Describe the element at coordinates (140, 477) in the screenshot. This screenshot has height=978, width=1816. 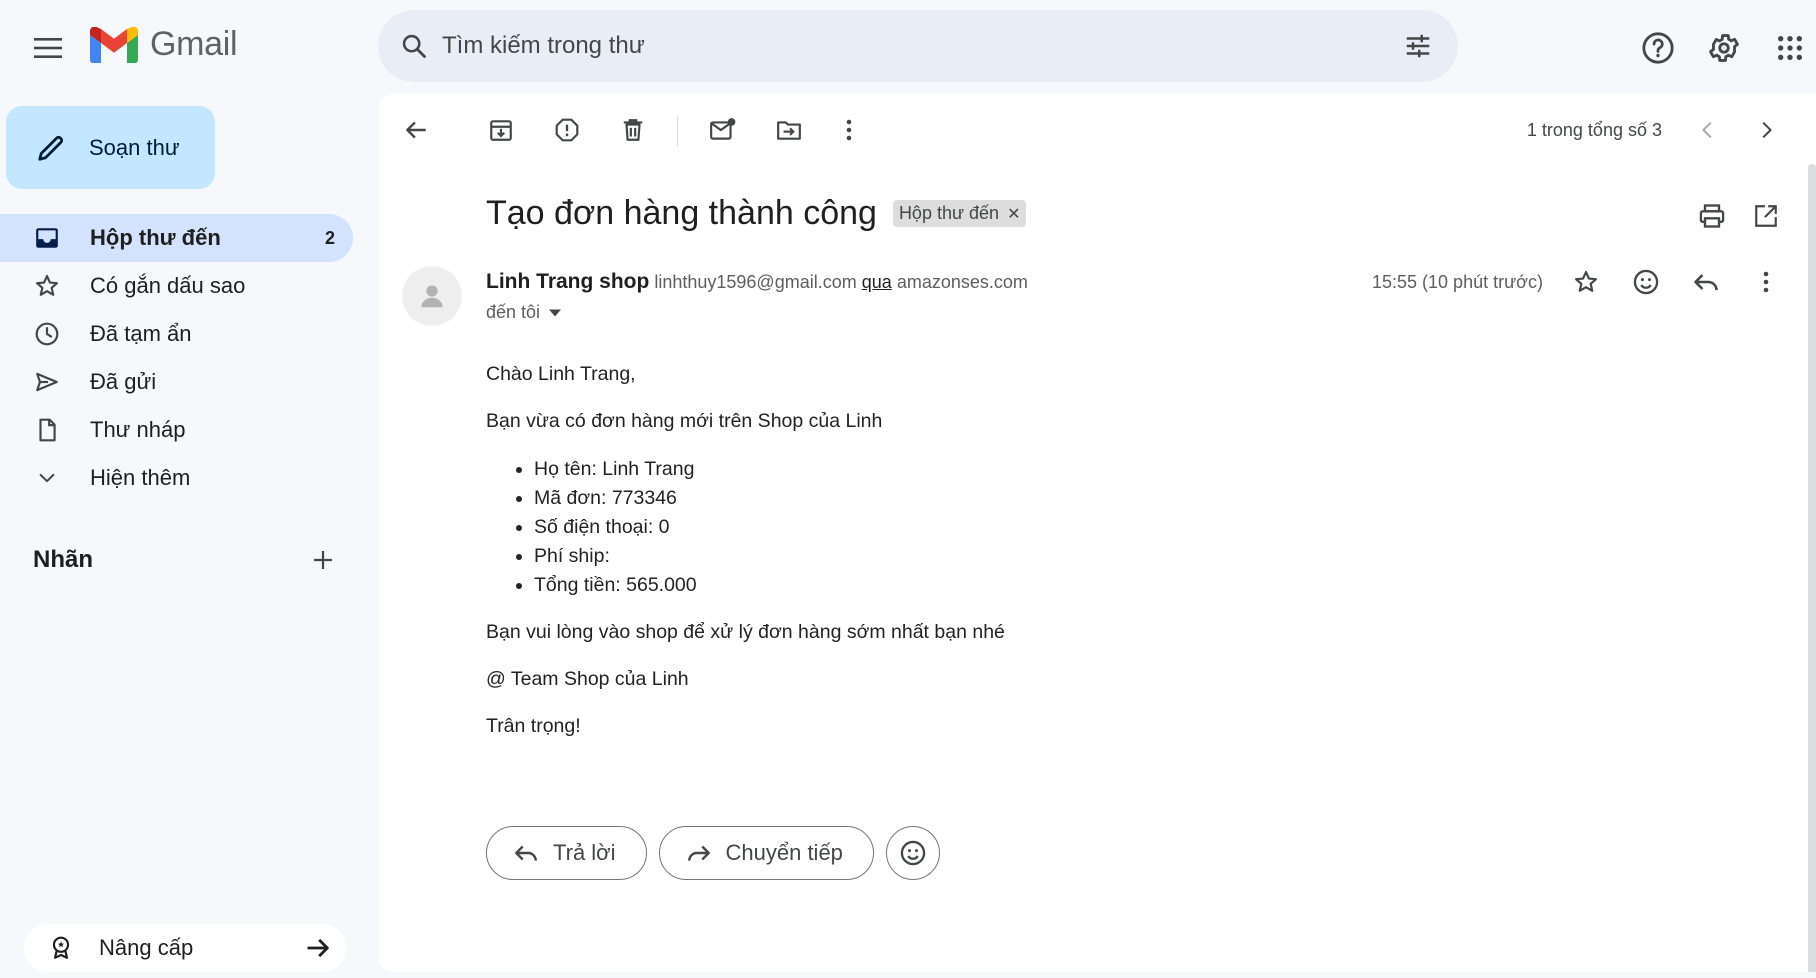
I see `sidebar-item-label: Hiện thêm` at that location.